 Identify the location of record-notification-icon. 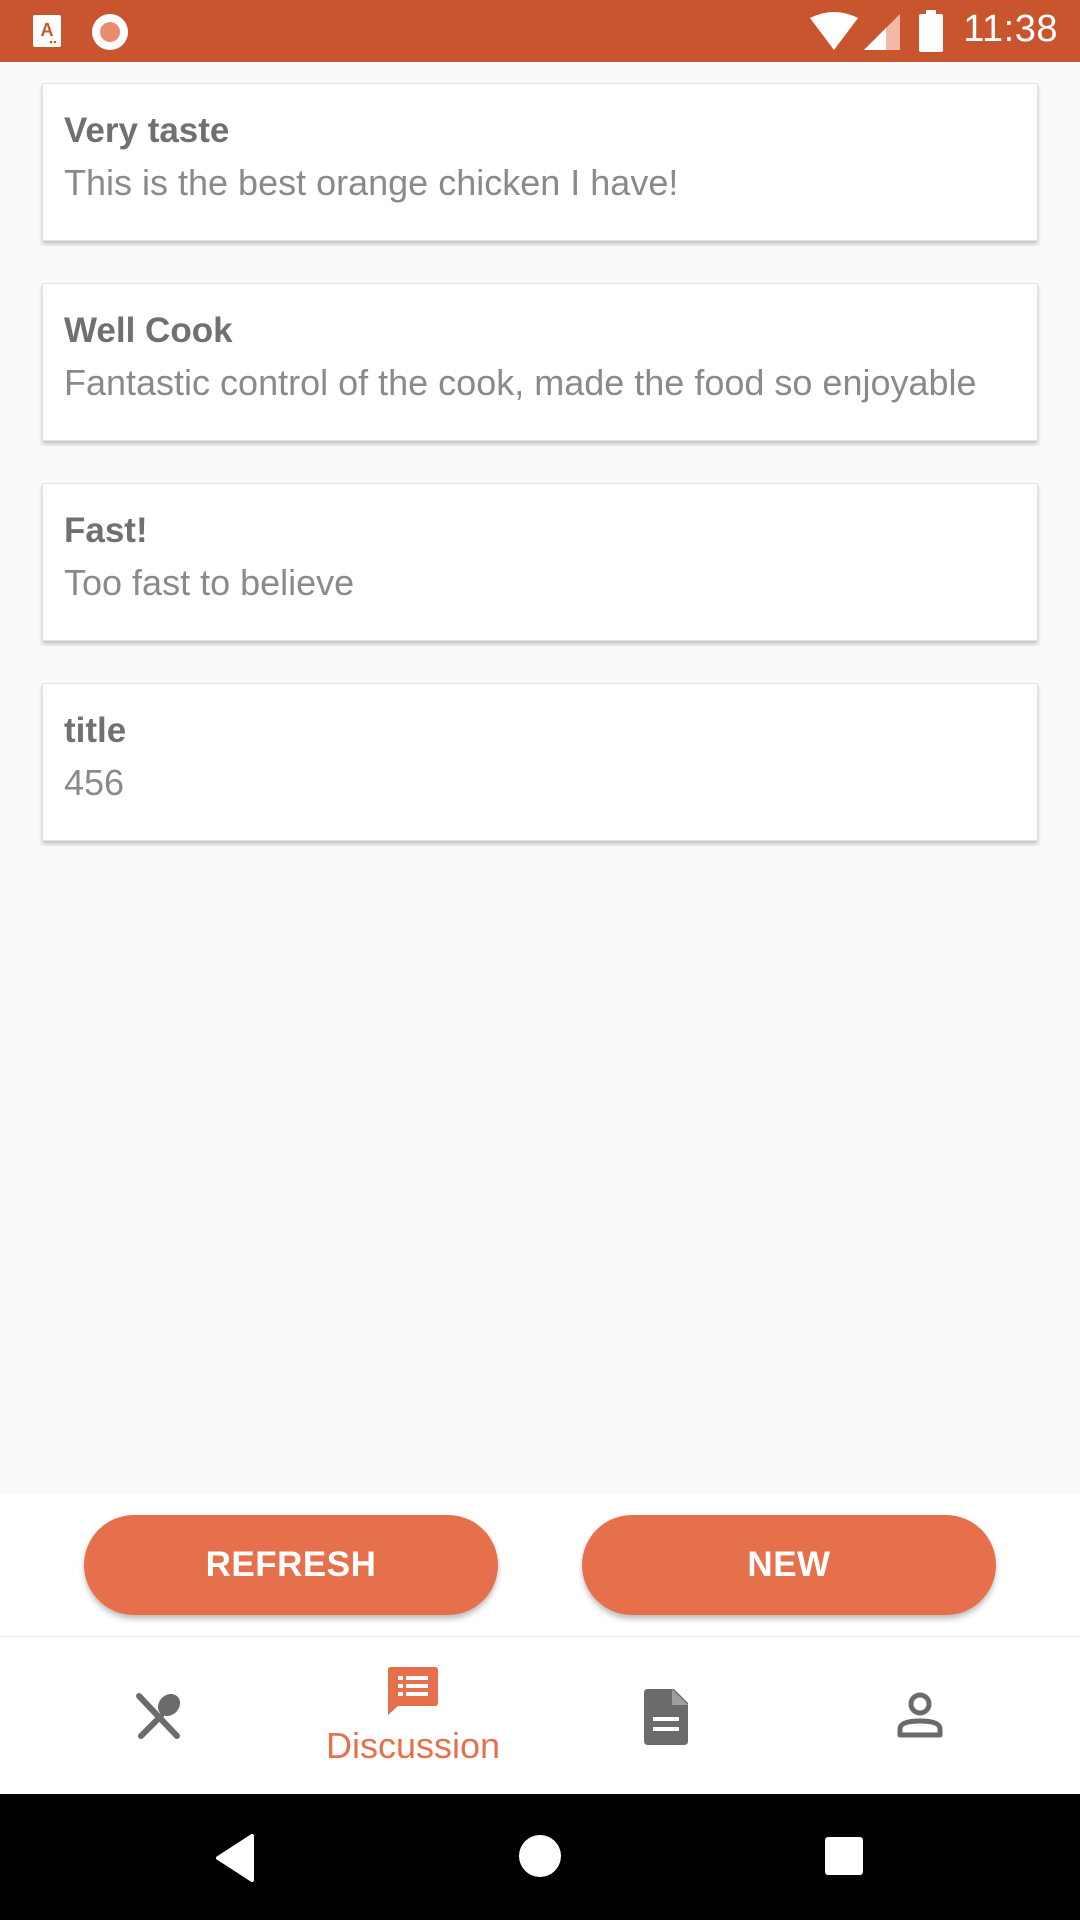
(110, 32).